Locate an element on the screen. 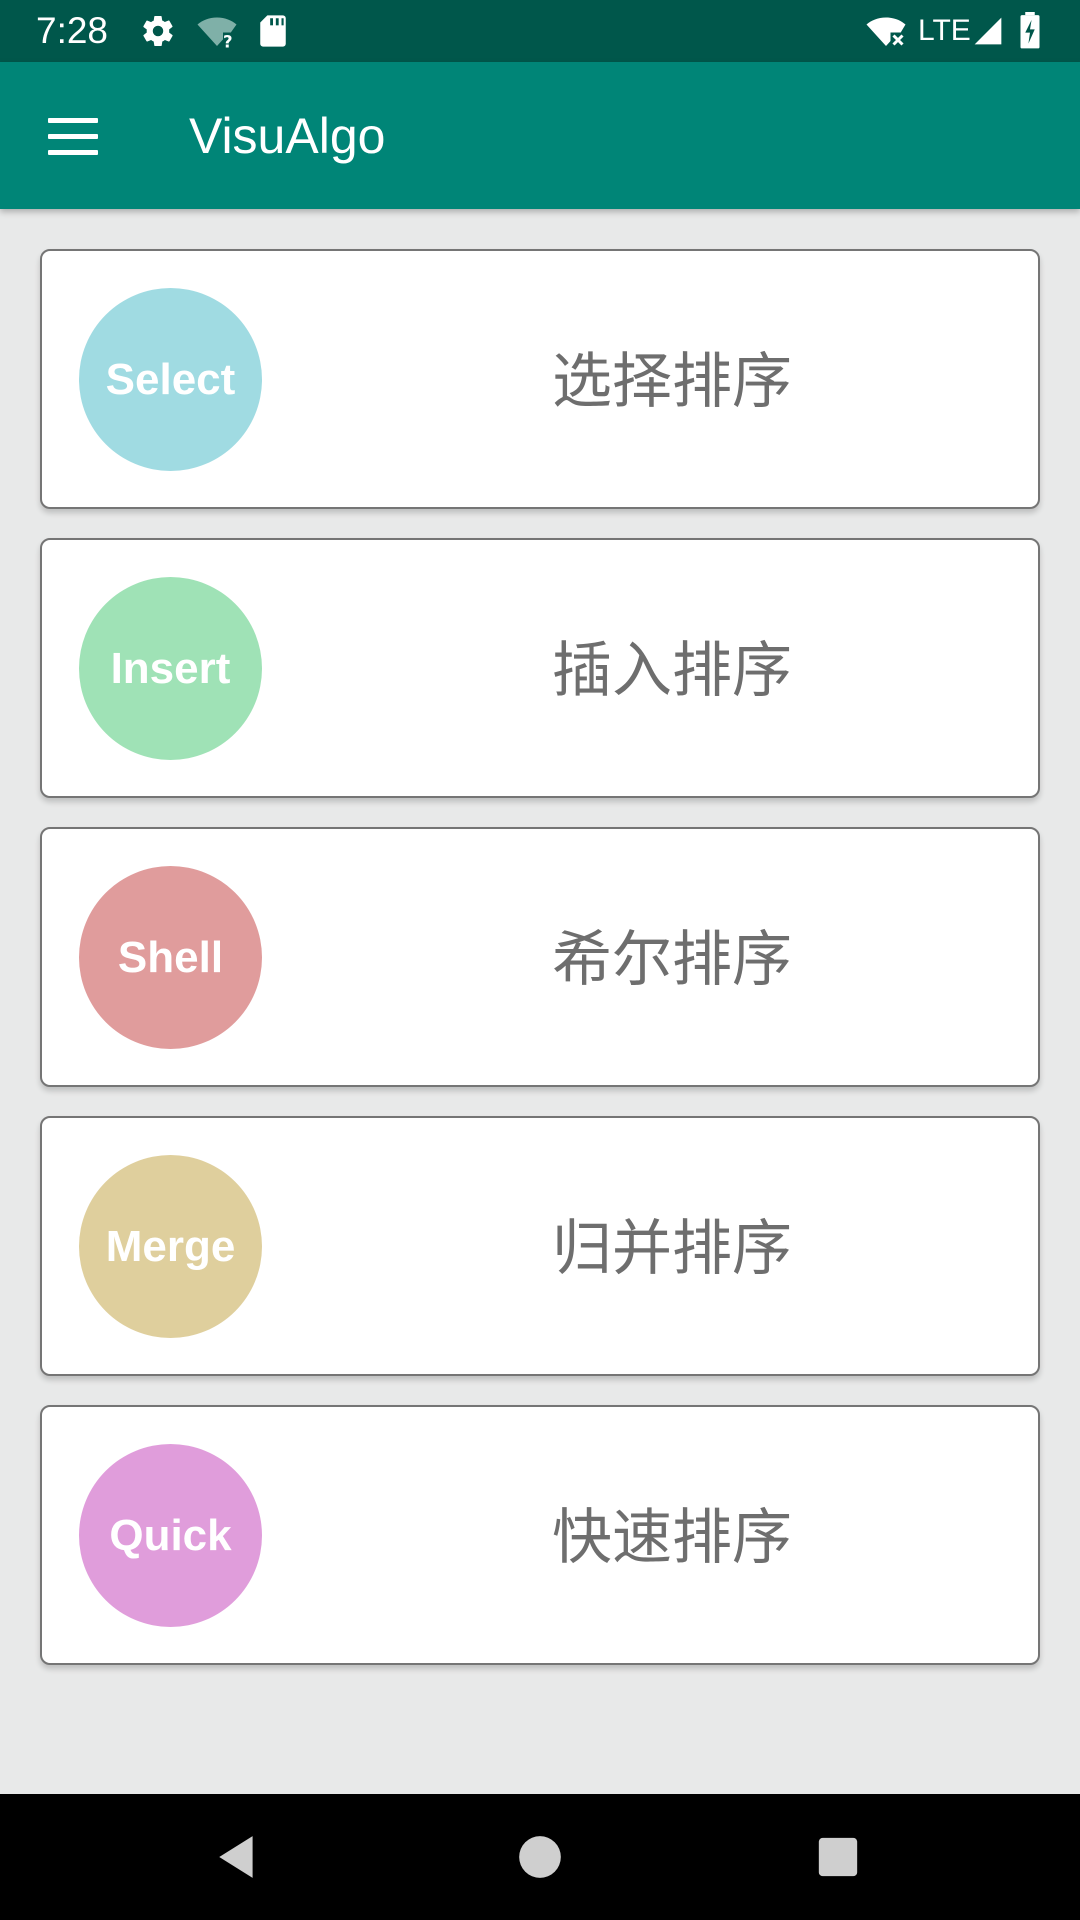  wifi-unknown-icon: ? is located at coordinates (217, 31).